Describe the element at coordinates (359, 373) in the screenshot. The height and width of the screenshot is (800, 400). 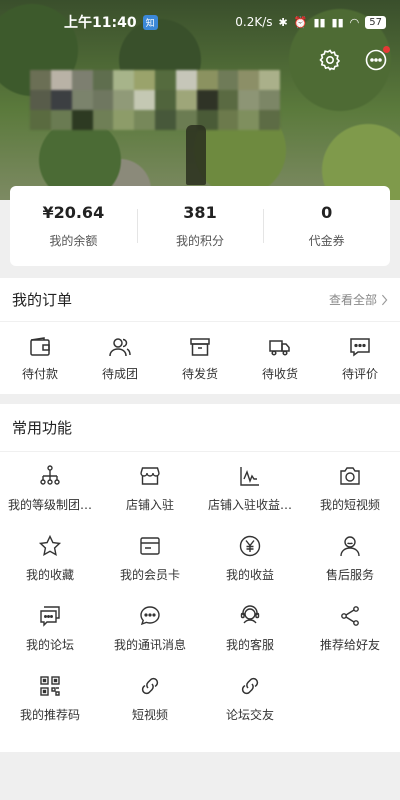
I see `order-label: 待评价` at that location.